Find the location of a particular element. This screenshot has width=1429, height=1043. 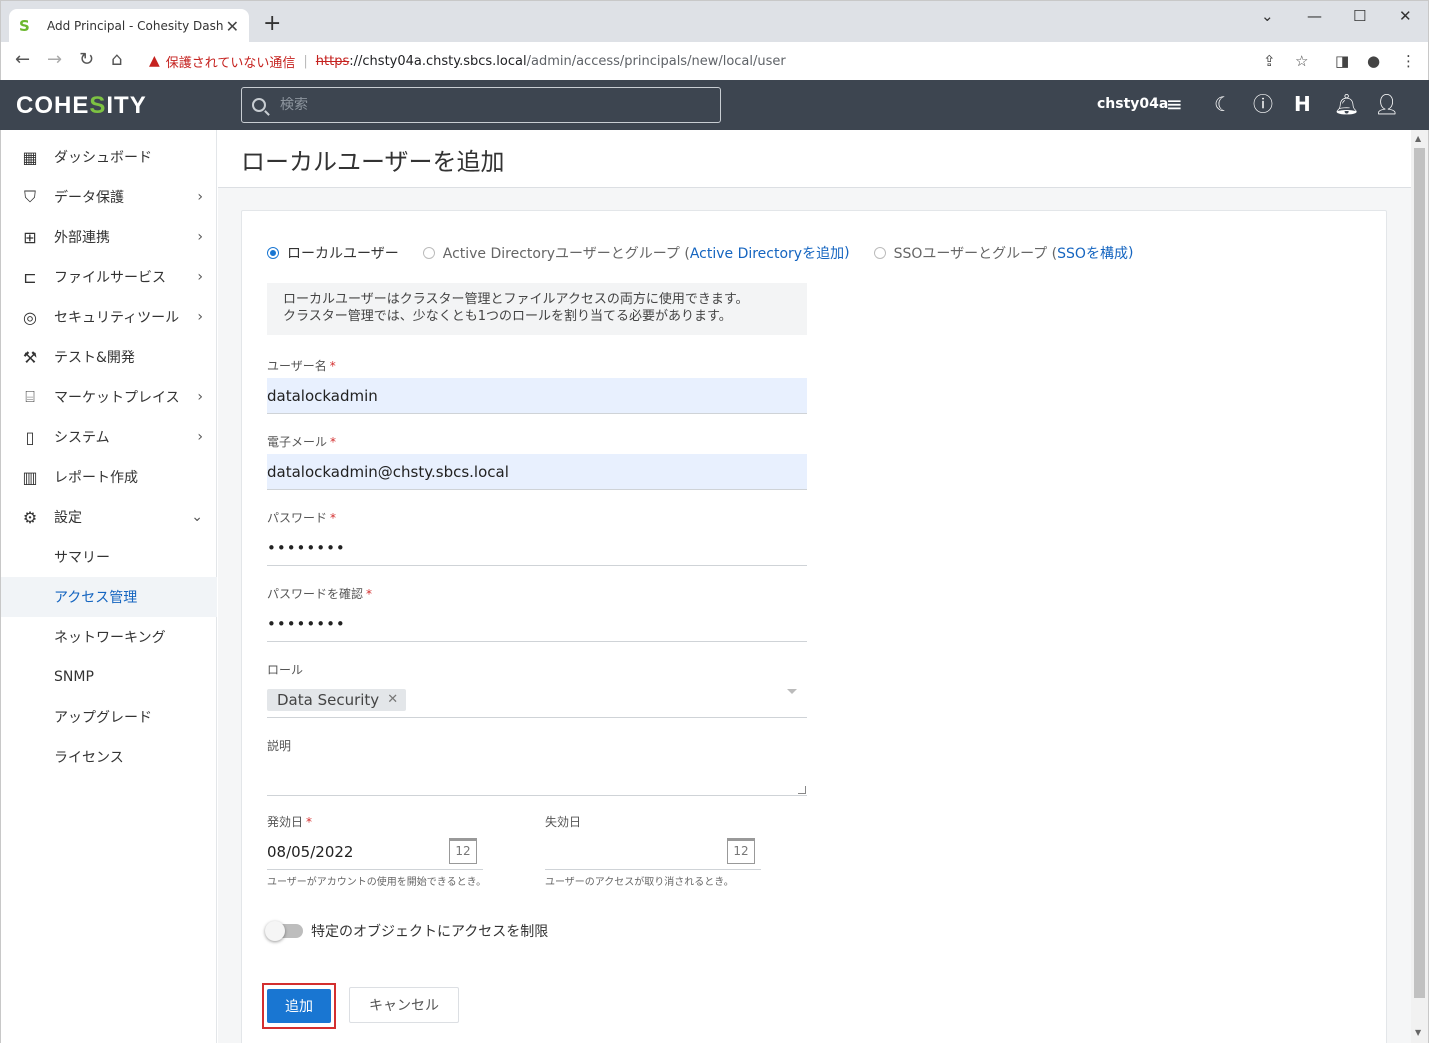

store-icon: ⌸ is located at coordinates (30, 396).